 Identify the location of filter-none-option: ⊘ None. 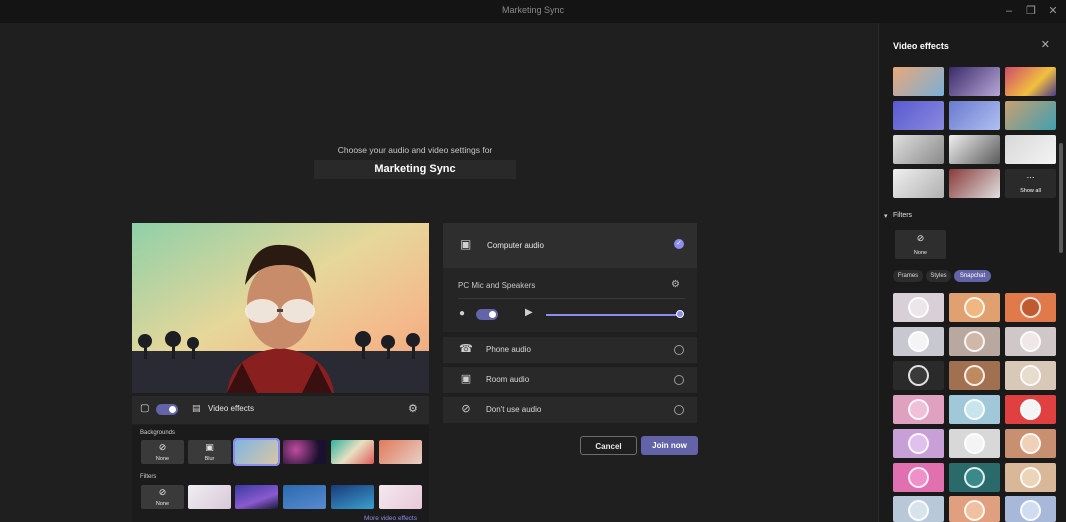
(920, 244).